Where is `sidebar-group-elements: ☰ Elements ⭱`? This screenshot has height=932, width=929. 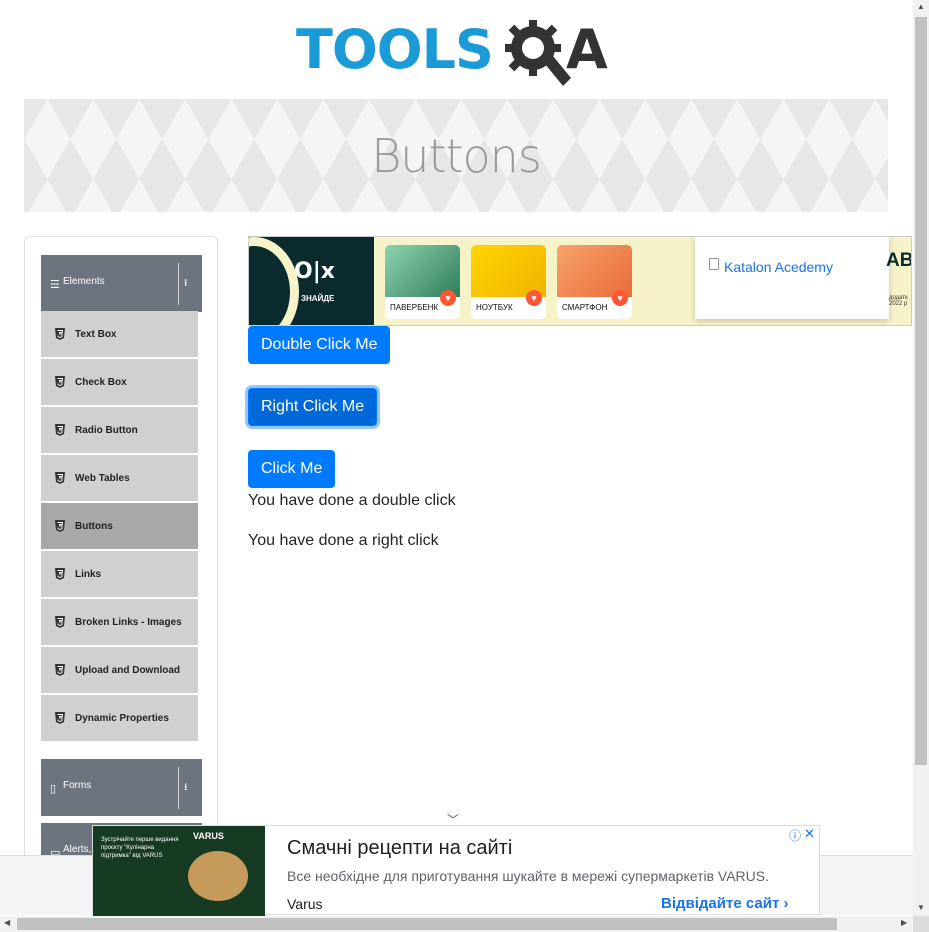 sidebar-group-elements: ☰ Elements ⭱ is located at coordinates (121, 283).